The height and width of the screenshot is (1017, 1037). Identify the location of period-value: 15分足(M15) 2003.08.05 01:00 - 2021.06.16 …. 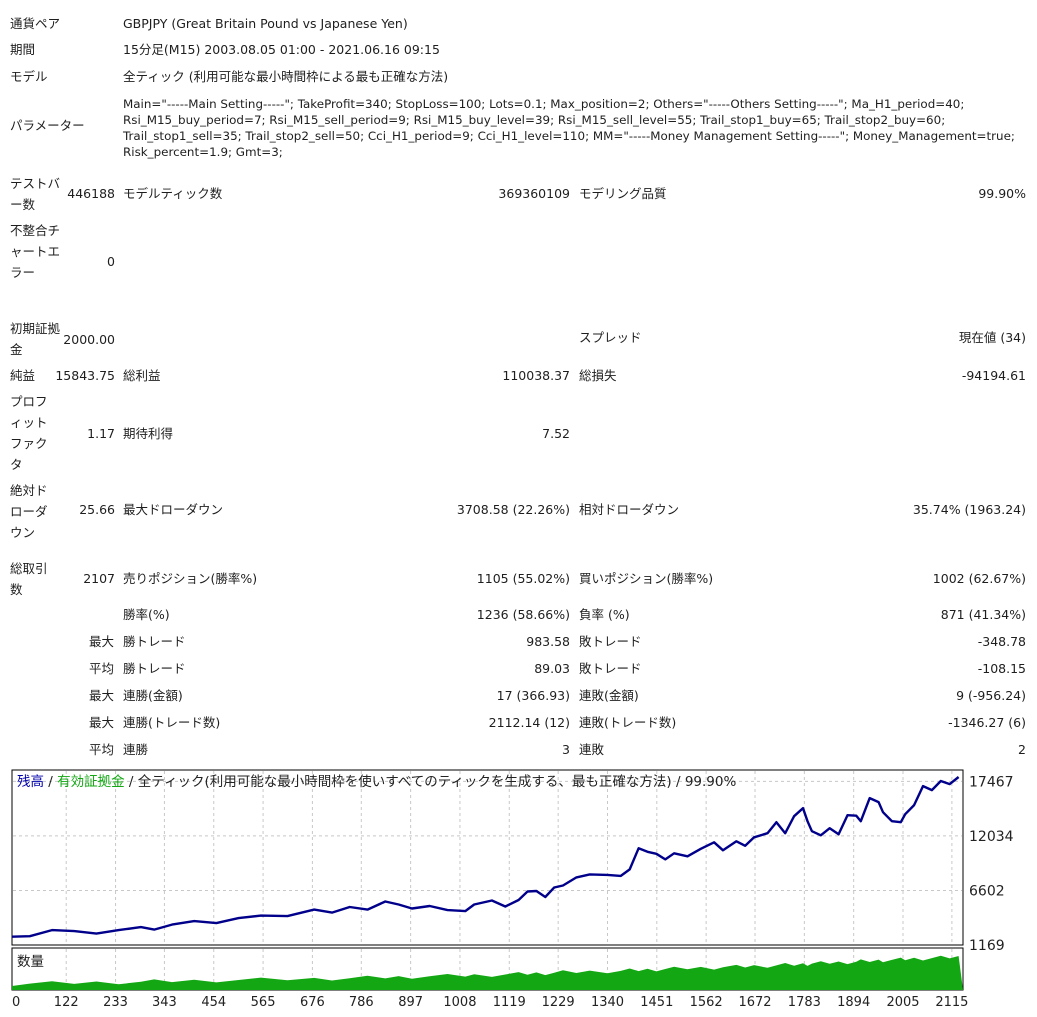
(281, 49).